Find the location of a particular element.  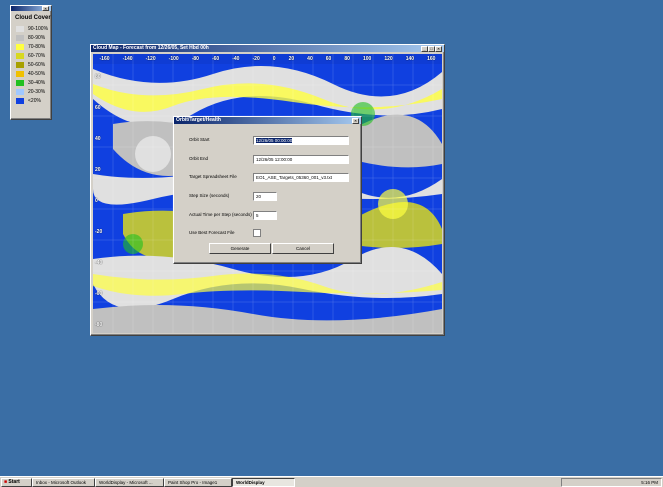

orbit-start-value: 12/26/05 00:00:00 is located at coordinates (274, 140).